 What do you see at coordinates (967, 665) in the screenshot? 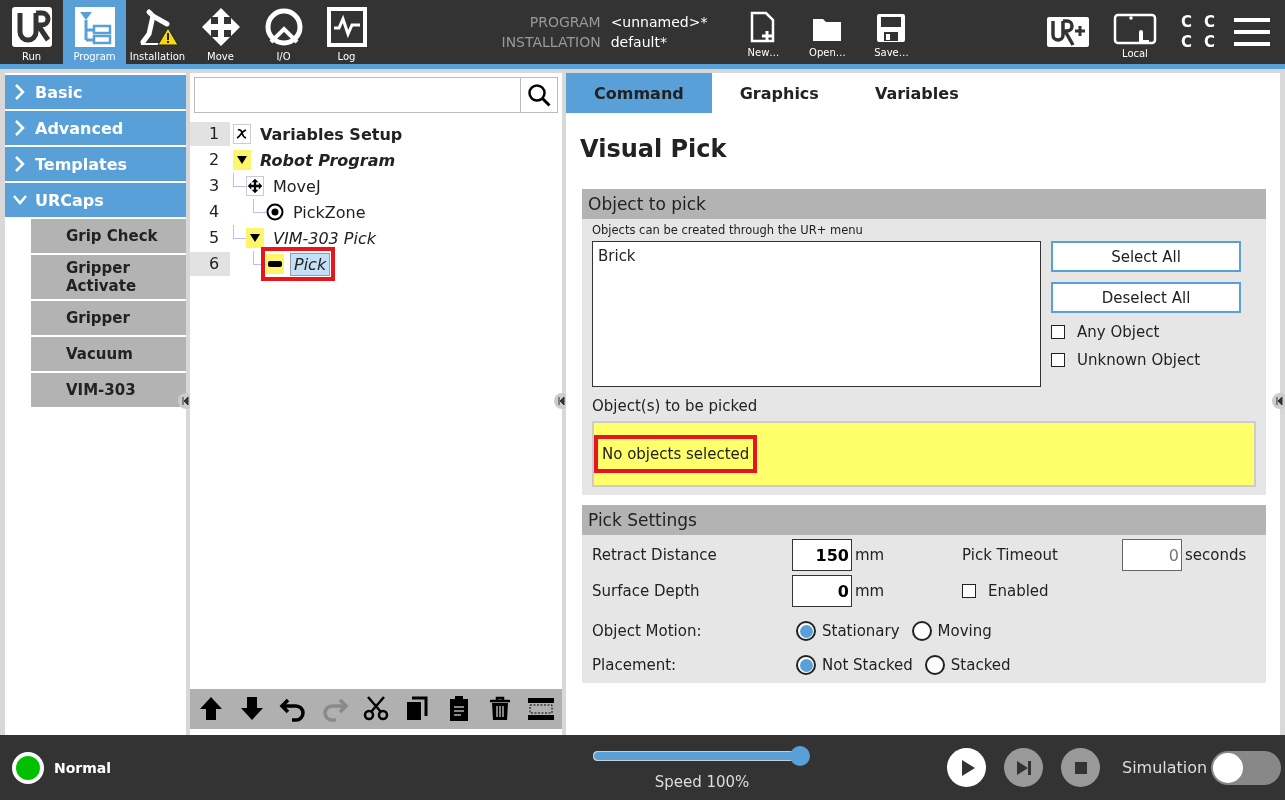
I see `radio-option: Stacked` at bounding box center [967, 665].